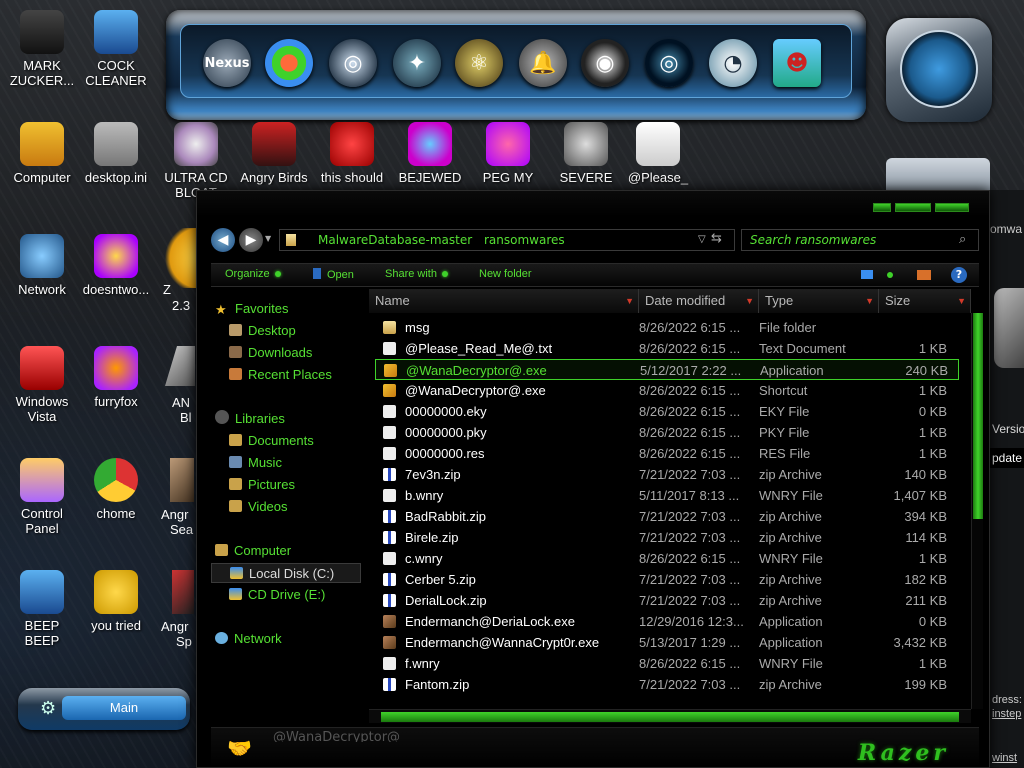 The width and height of the screenshot is (1024, 768). Describe the element at coordinates (417, 63) in the screenshot. I see `shield-icon: ✦` at that location.